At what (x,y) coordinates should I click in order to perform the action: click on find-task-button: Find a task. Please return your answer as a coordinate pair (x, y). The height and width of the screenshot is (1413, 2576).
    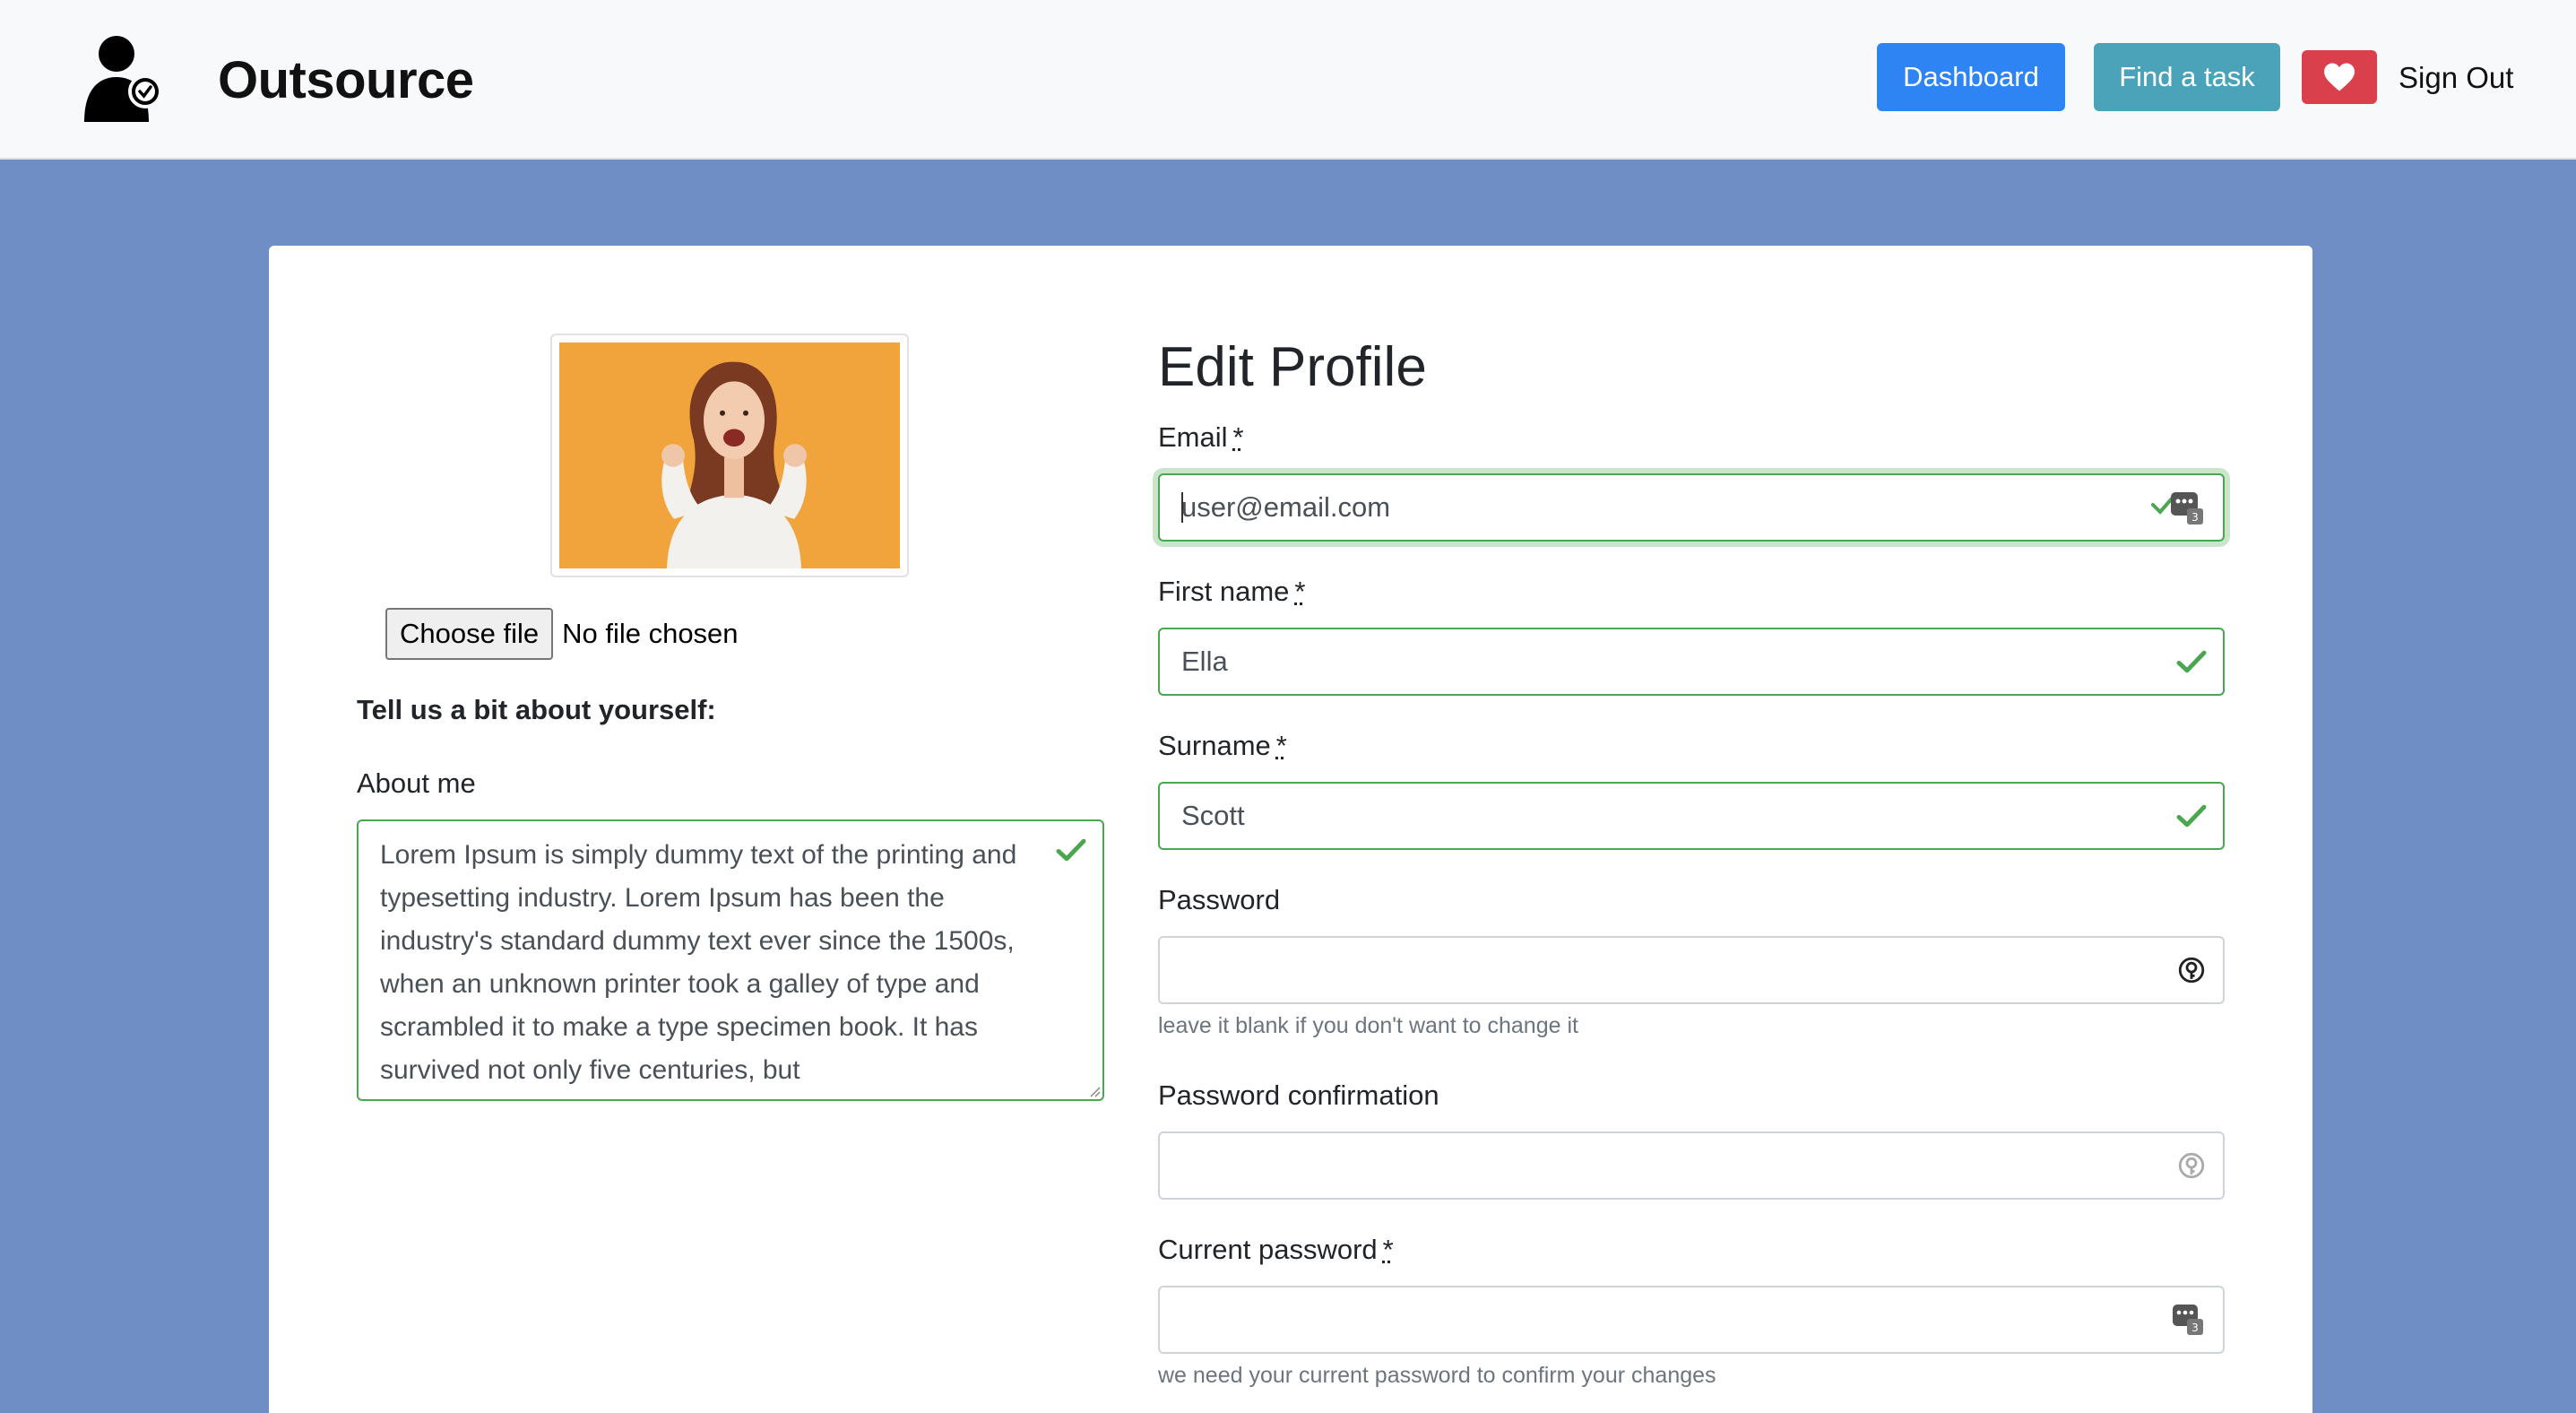
    Looking at the image, I should click on (2187, 77).